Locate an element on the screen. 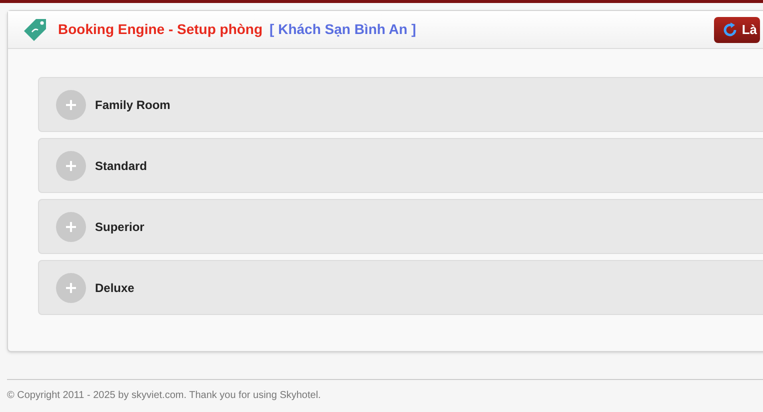 This screenshot has width=763, height=412. refresh-button: Là is located at coordinates (737, 29).